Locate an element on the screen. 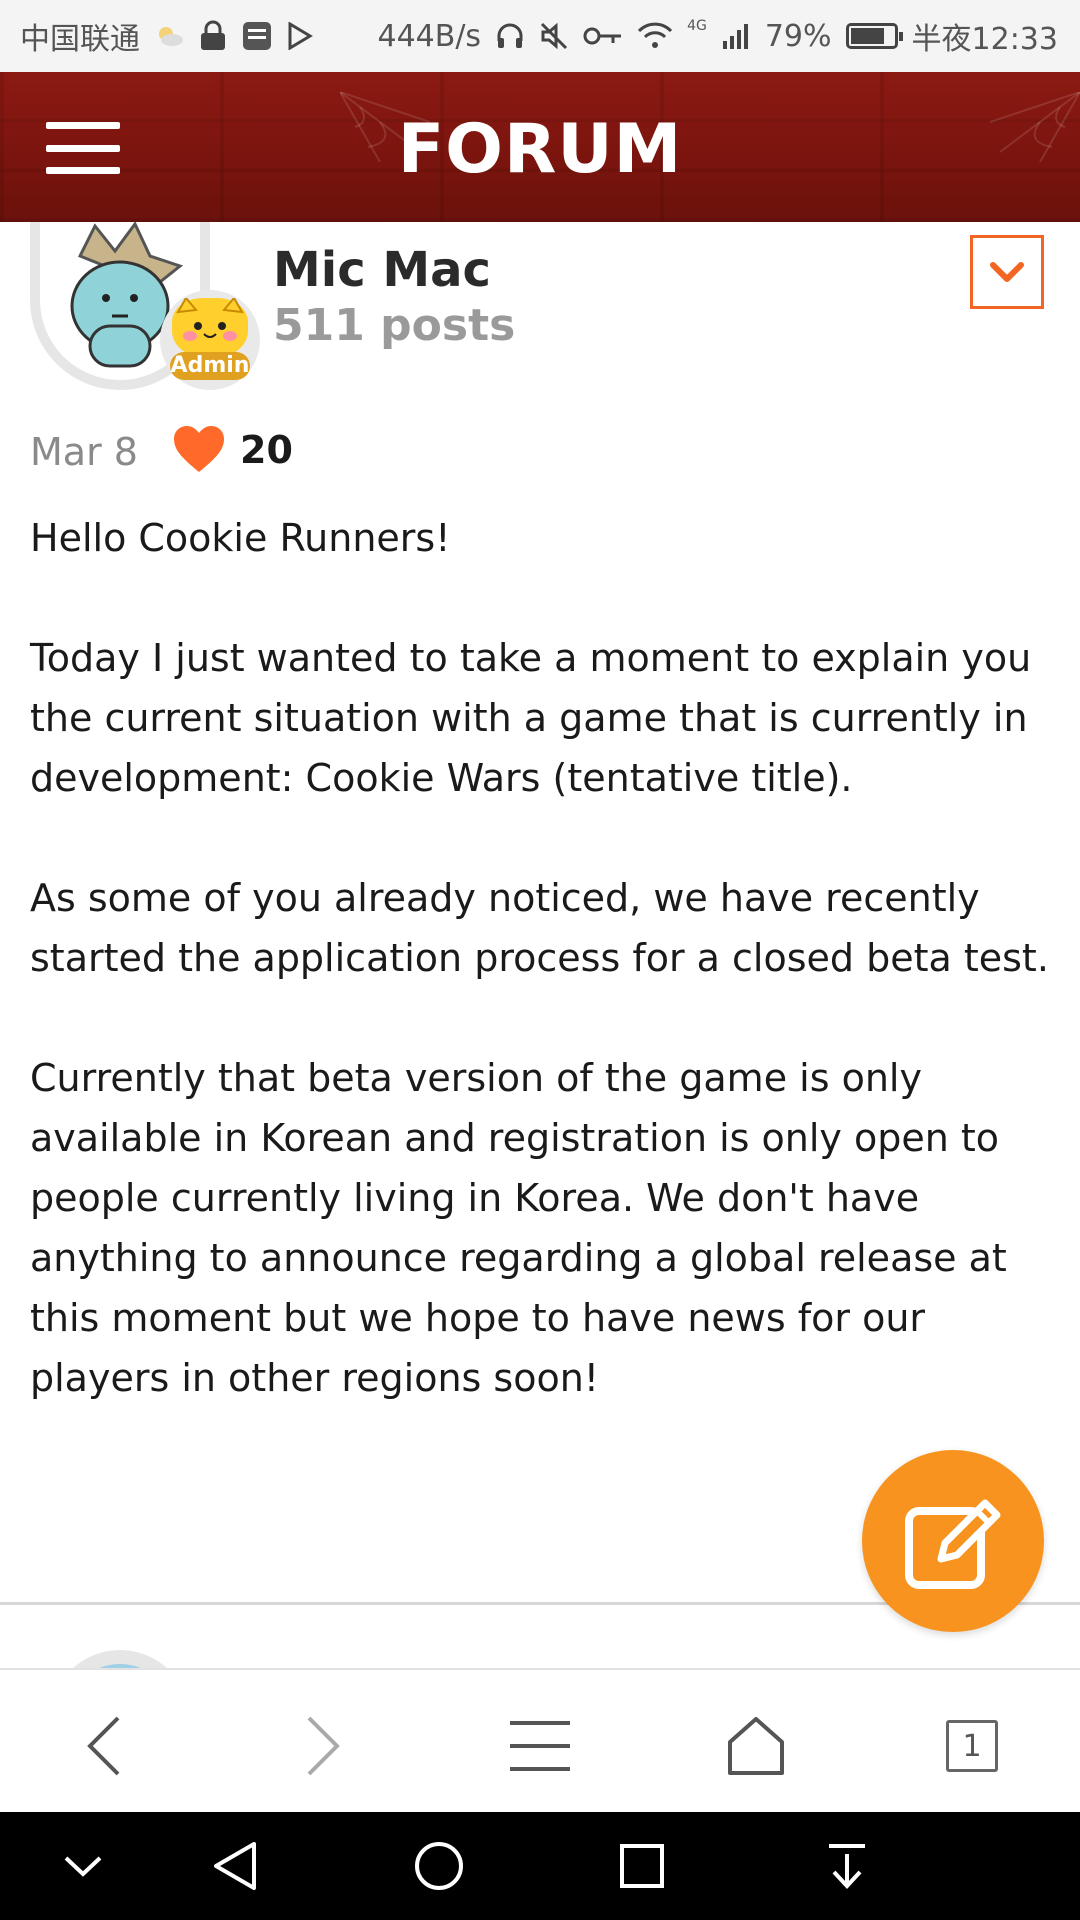 This screenshot has height=1920, width=1080. headphones-icon is located at coordinates (510, 35).